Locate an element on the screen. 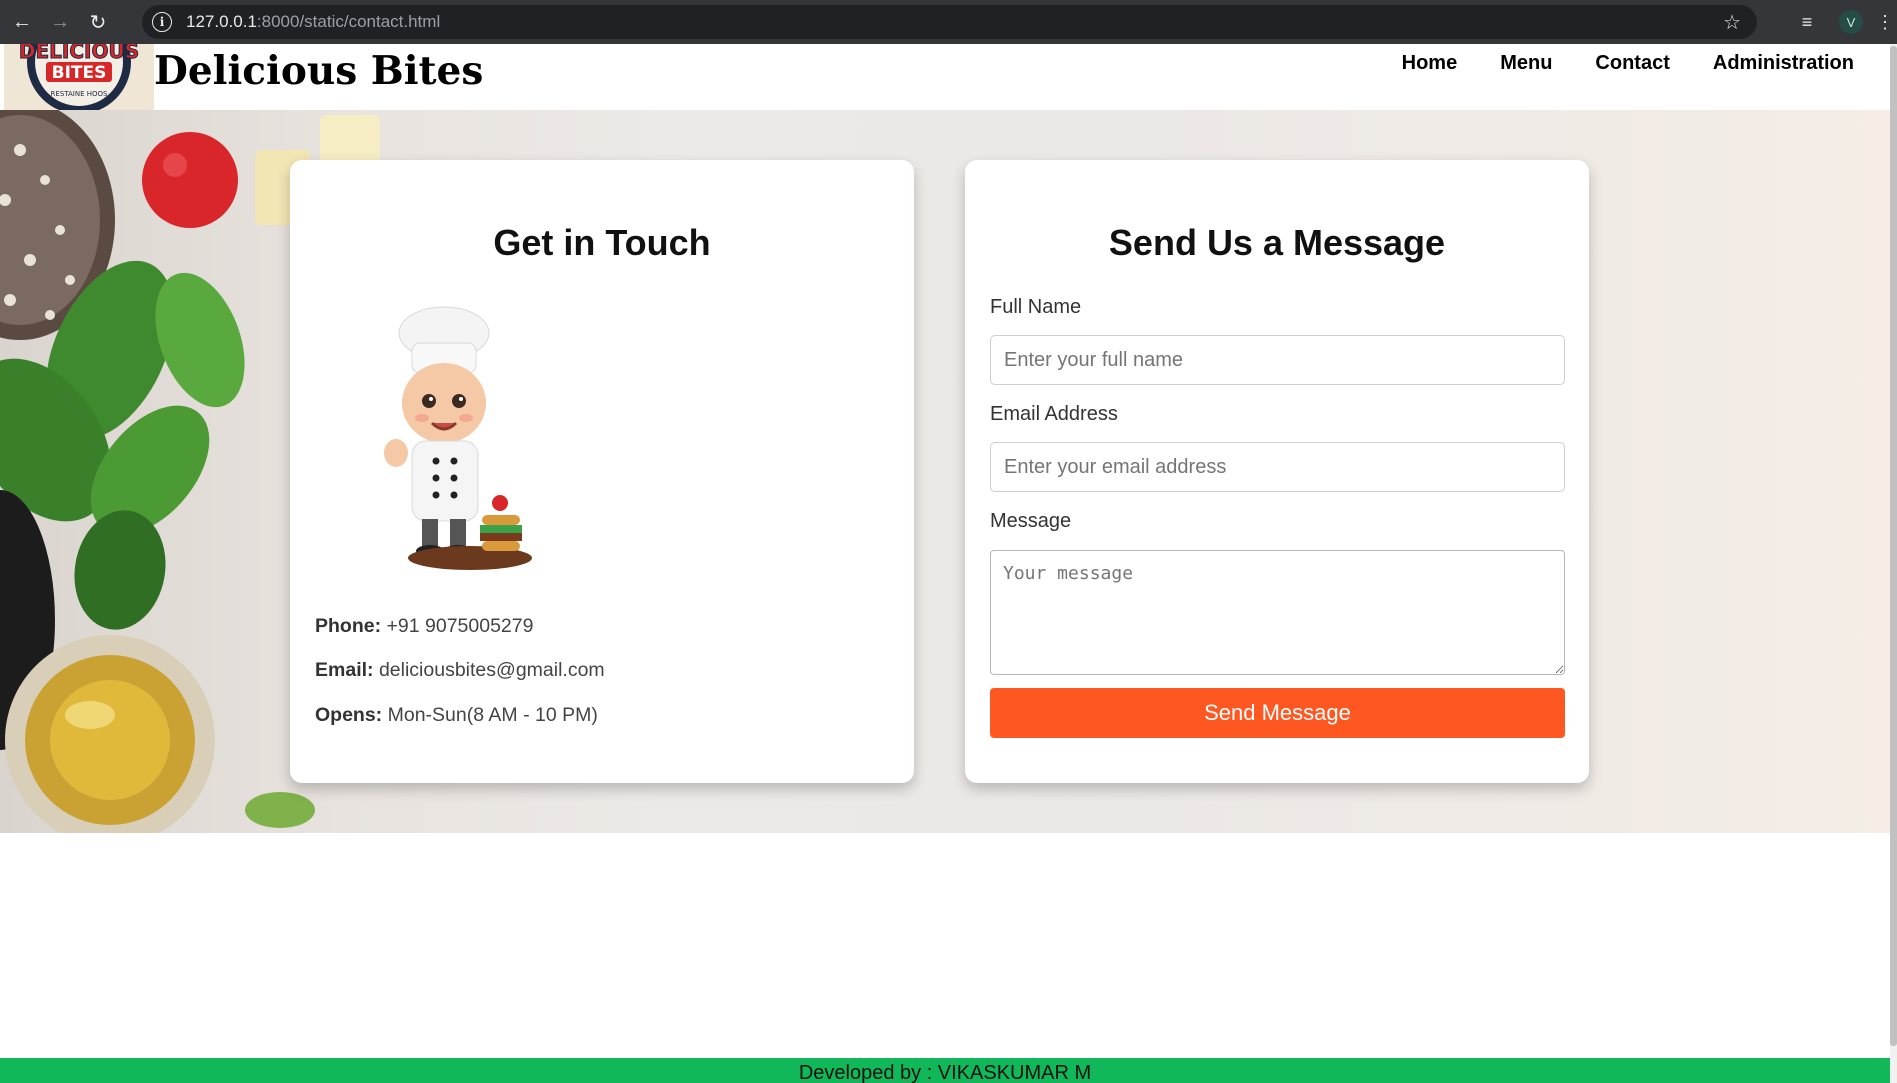 Image resolution: width=1897 pixels, height=1083 pixels. opens-label: Opens: is located at coordinates (349, 715).